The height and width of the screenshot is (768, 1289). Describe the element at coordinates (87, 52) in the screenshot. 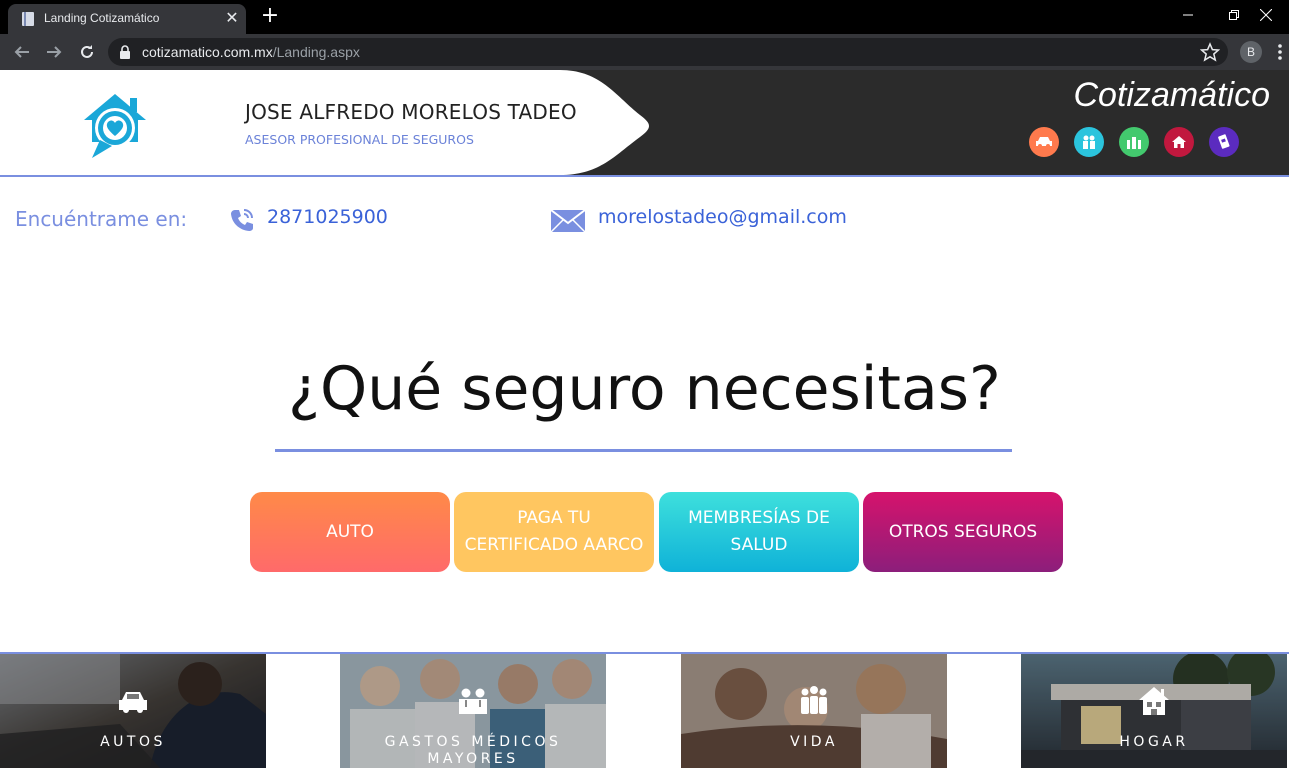

I see `reload-icon` at that location.